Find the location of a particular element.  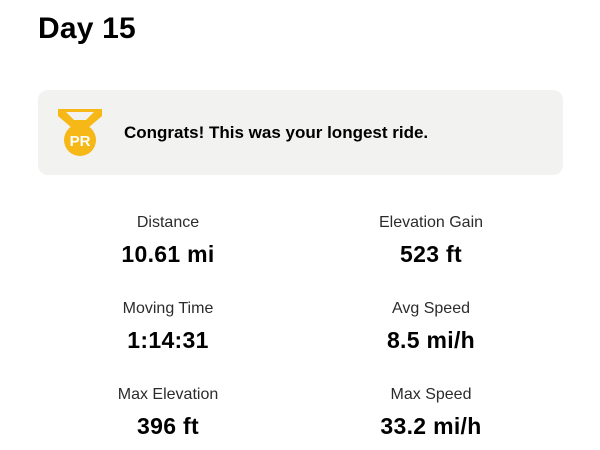

stat-max-speed: Max Speed 33.2 mi/h is located at coordinates (431, 413).